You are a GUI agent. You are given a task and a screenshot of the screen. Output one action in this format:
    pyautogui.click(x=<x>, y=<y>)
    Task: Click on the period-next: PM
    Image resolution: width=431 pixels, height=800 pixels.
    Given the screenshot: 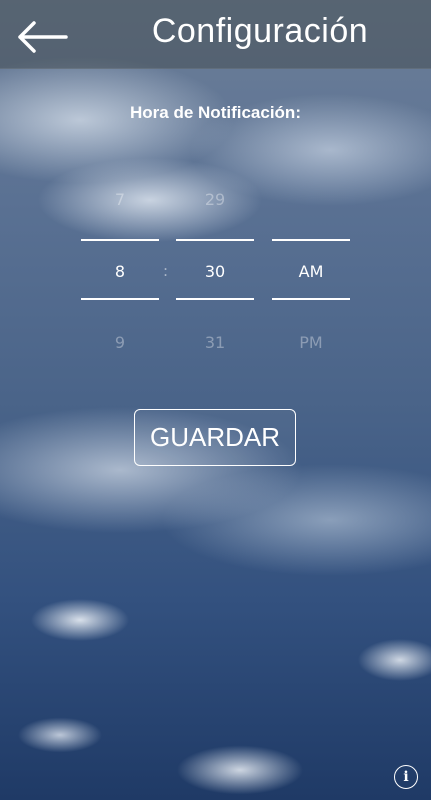 What is the action you would take?
    pyautogui.click(x=311, y=342)
    